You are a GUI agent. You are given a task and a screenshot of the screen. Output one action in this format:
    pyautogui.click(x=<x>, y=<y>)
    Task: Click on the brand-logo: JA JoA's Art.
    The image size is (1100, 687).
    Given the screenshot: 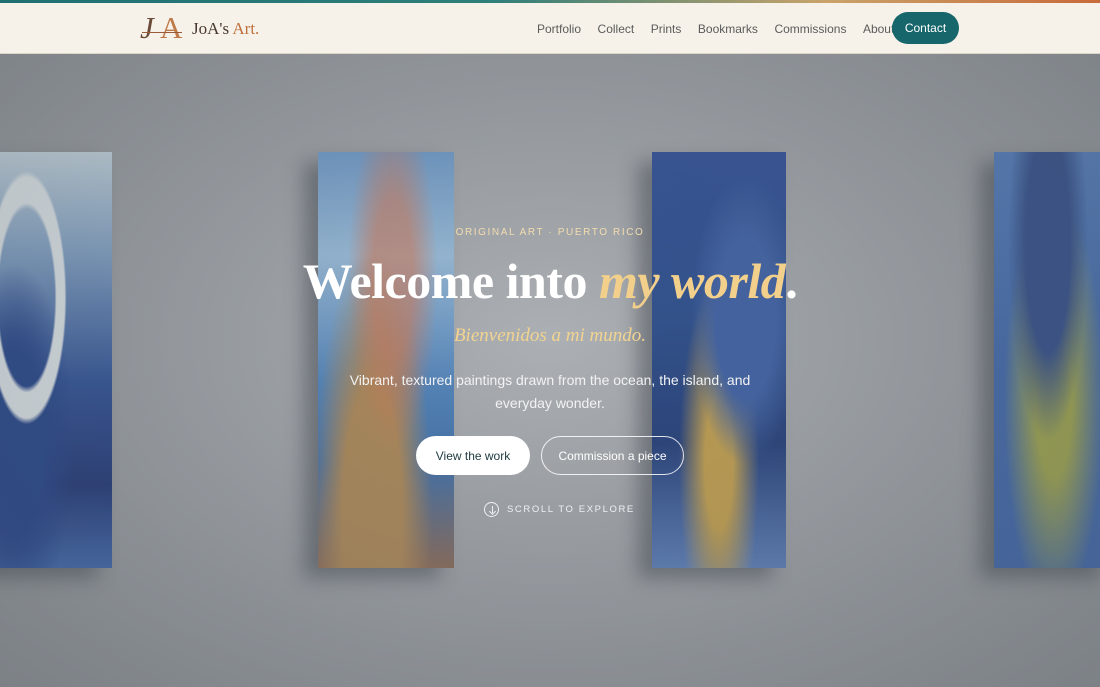 What is the action you would take?
    pyautogui.click(x=199, y=28)
    